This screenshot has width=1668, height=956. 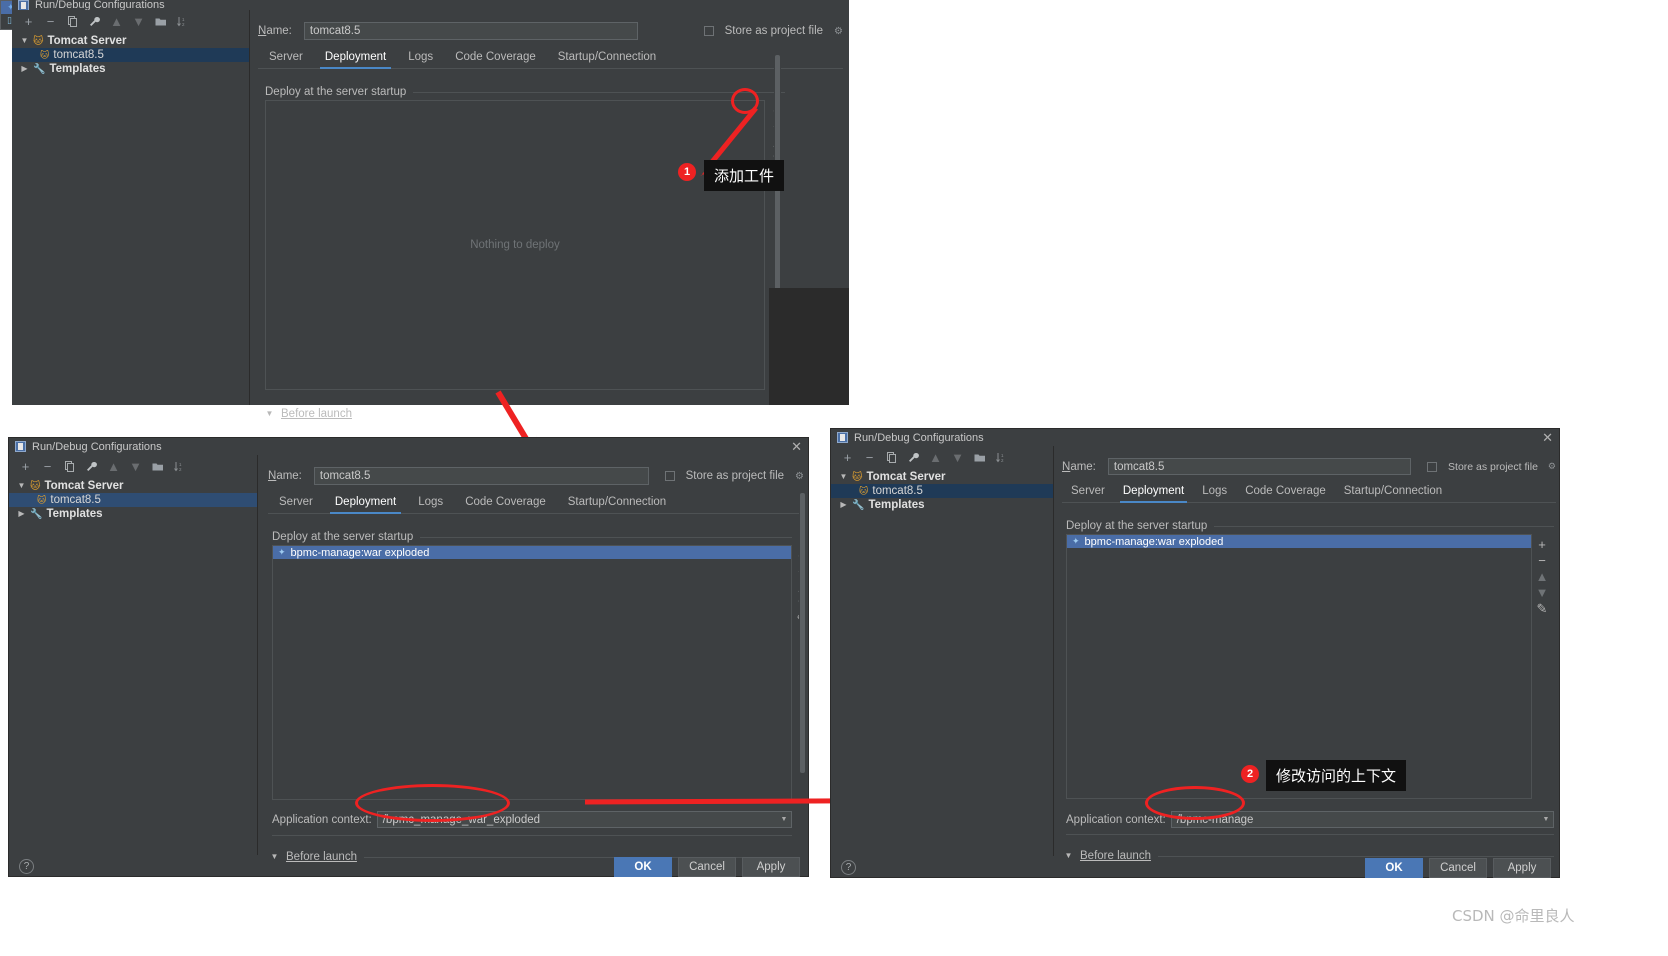 What do you see at coordinates (842, 437) in the screenshot?
I see `intellij-icon` at bounding box center [842, 437].